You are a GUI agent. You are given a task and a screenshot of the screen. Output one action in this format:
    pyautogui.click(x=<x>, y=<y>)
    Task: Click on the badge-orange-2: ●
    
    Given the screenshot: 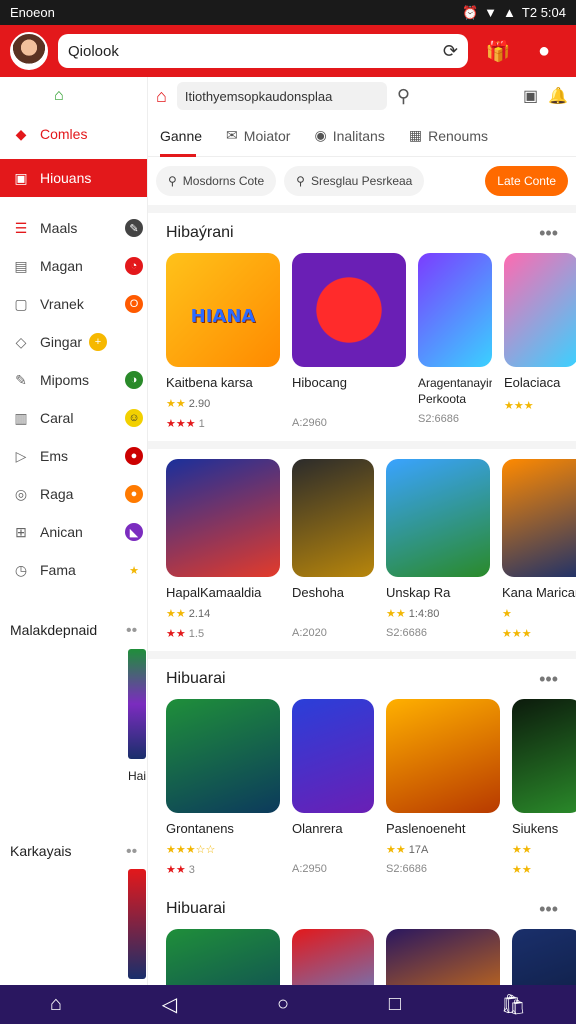 What is the action you would take?
    pyautogui.click(x=134, y=494)
    